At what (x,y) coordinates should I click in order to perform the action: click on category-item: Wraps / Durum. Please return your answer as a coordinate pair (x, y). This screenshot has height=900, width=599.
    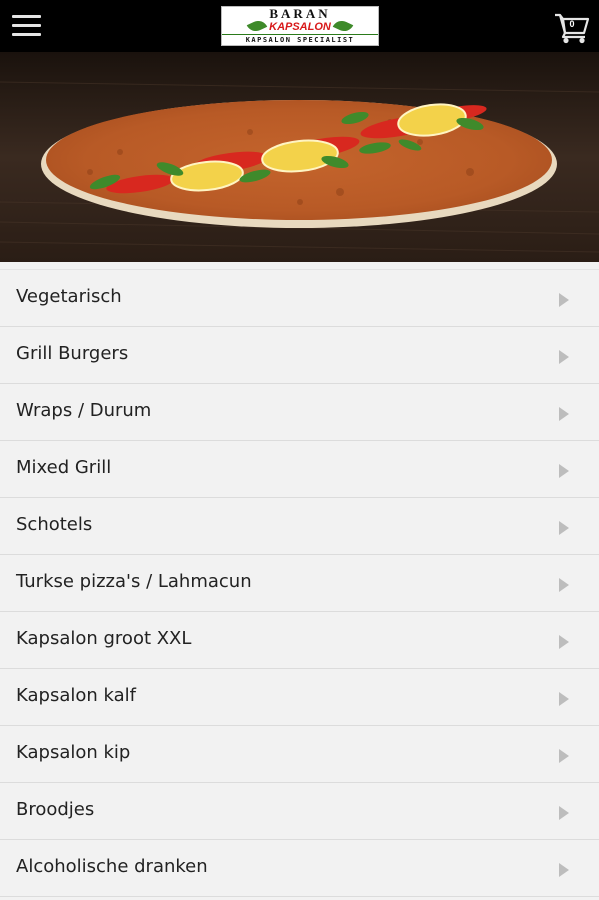
    Looking at the image, I should click on (299, 412).